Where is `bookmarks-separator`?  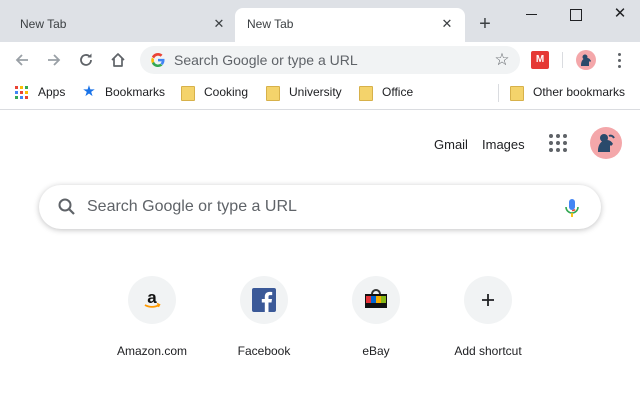 bookmarks-separator is located at coordinates (498, 93).